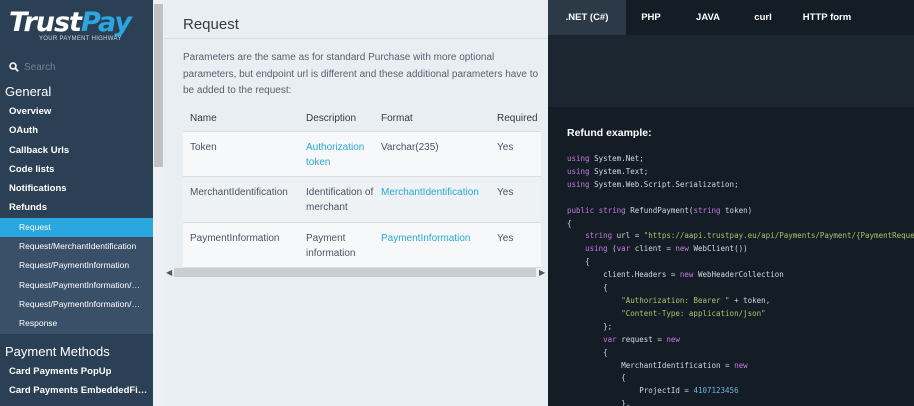 The image size is (914, 406). What do you see at coordinates (605, 158) in the screenshot?
I see `code-line: using System.Net;` at bounding box center [605, 158].